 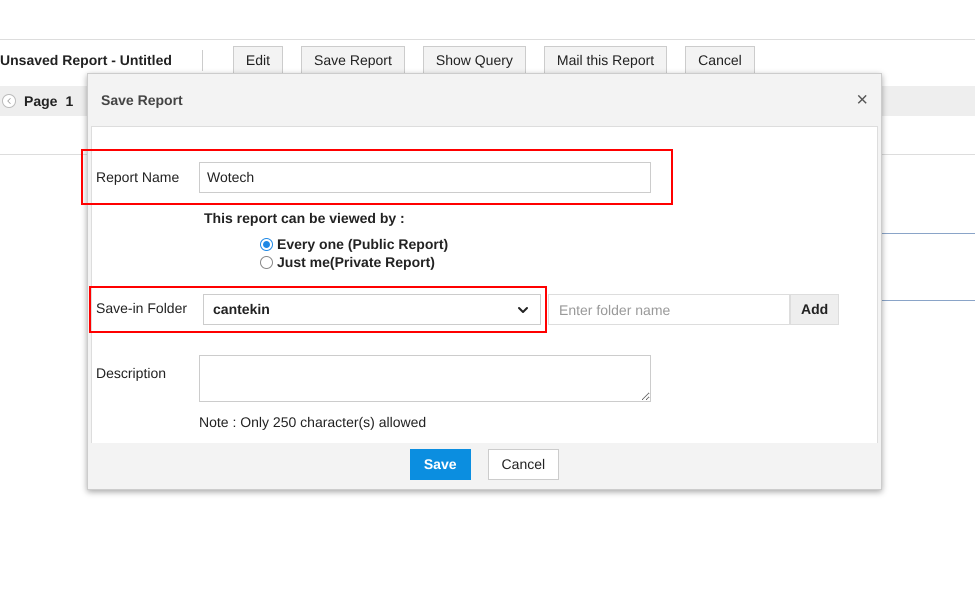 I want to click on close-button: ×, so click(x=862, y=100).